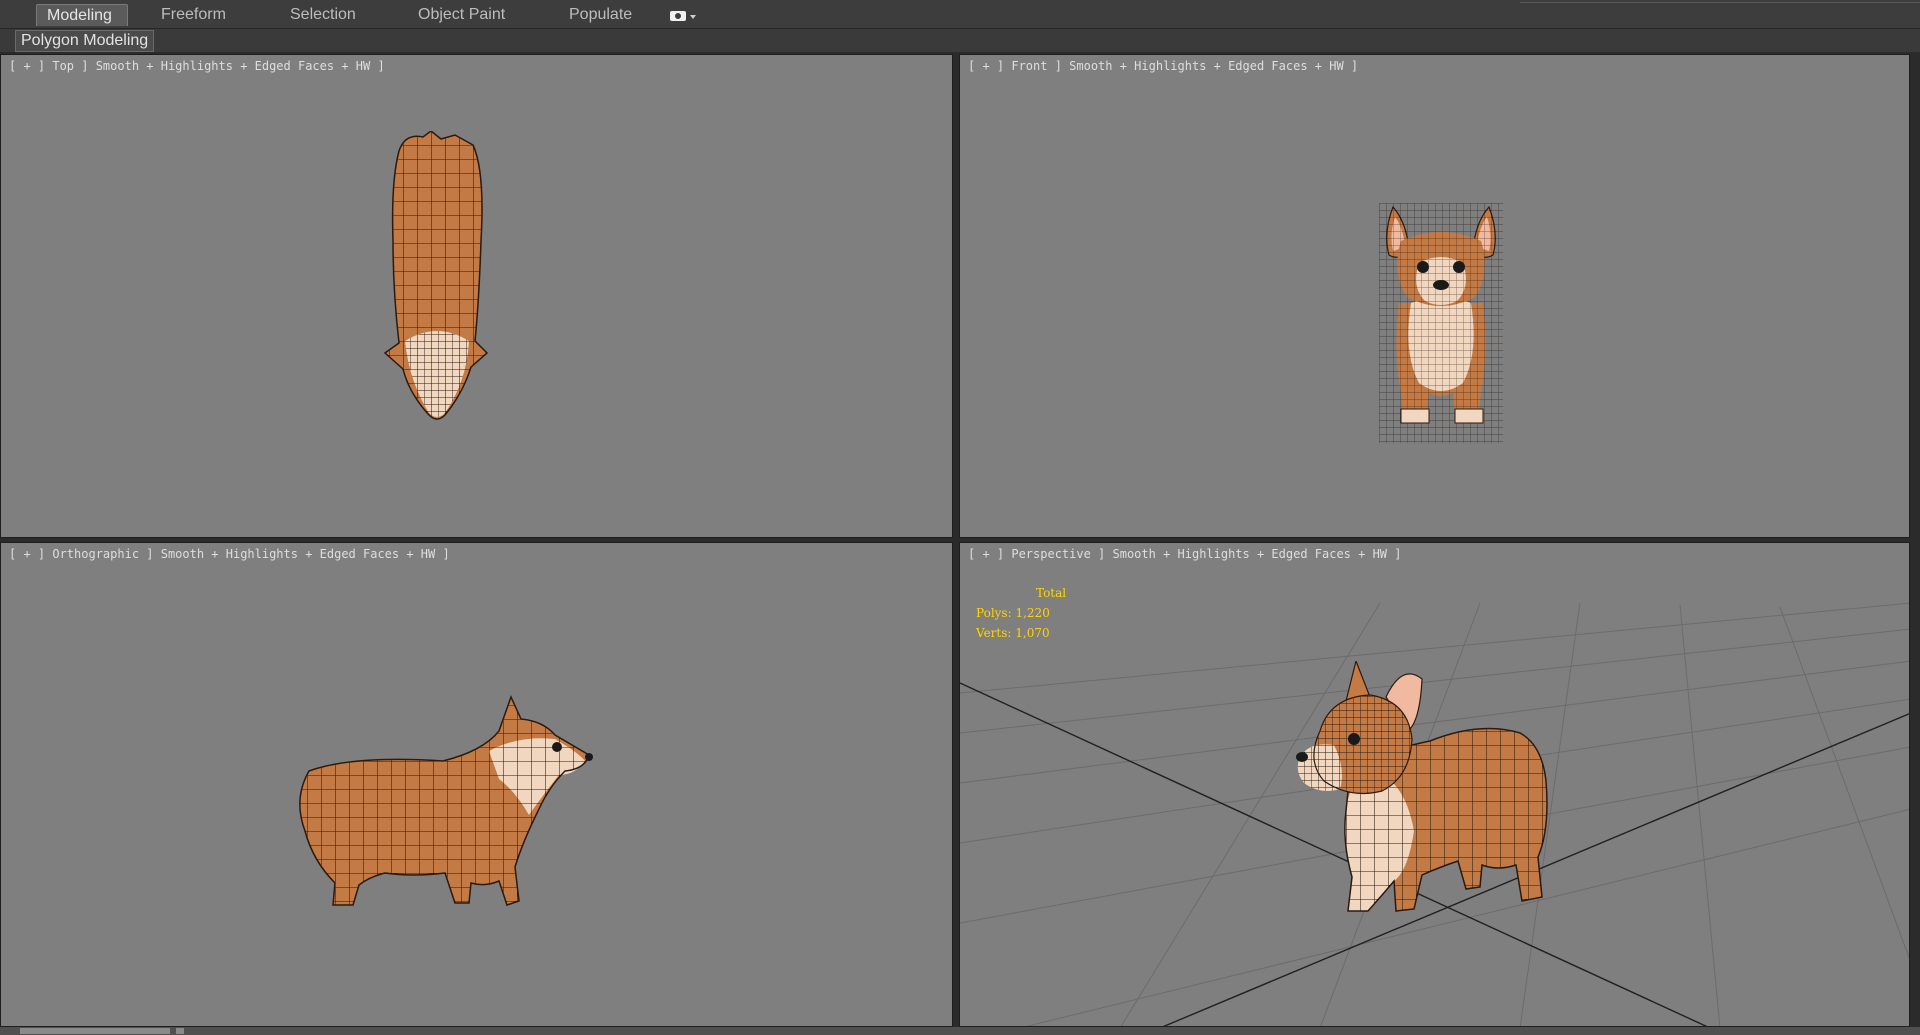  I want to click on polygon-modeling-panel-toggle: Polygon Modeling, so click(85, 41).